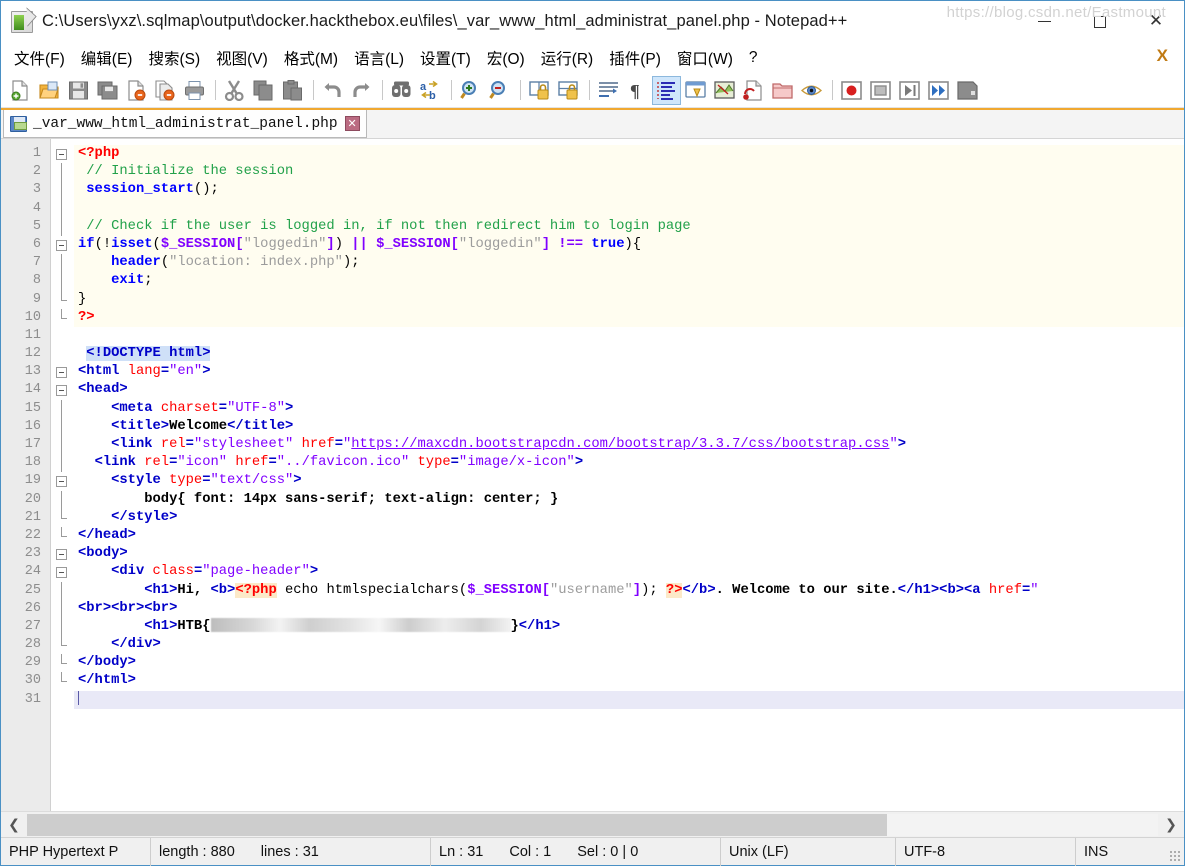 The width and height of the screenshot is (1185, 866). What do you see at coordinates (78, 90) in the screenshot?
I see `save-icon` at bounding box center [78, 90].